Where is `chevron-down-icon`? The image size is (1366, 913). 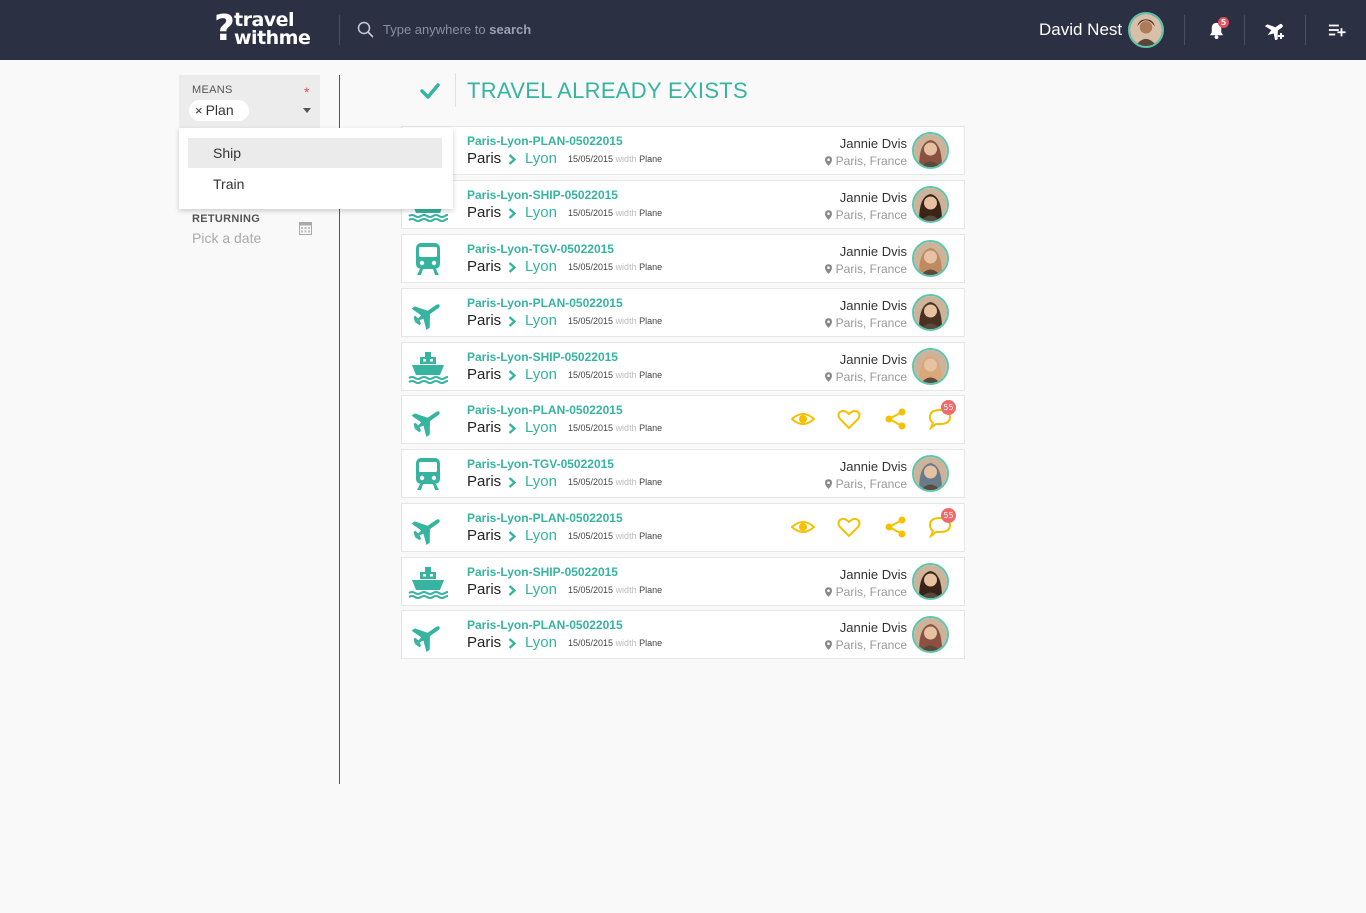 chevron-down-icon is located at coordinates (307, 110).